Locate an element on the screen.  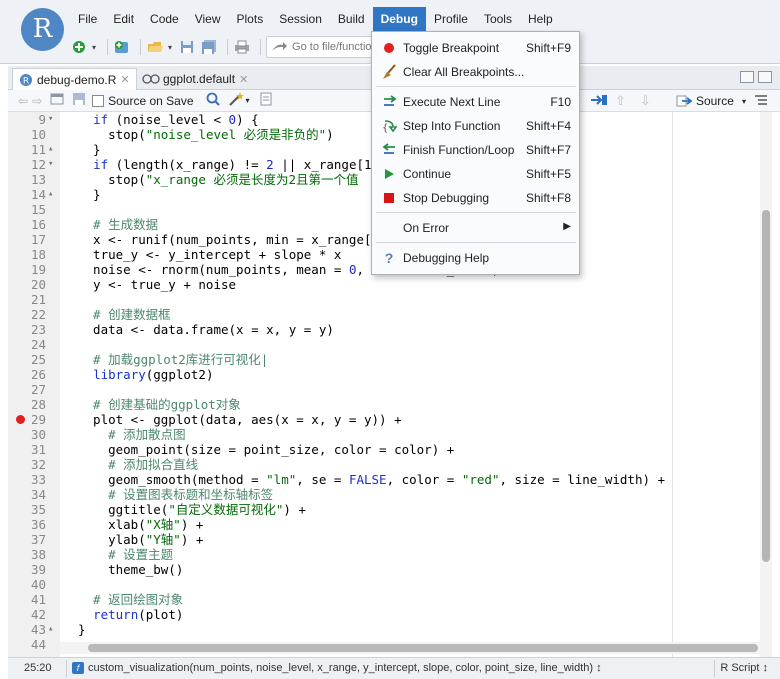
menu-item-on-error: On Error ▶ is located at coordinates (475, 228).